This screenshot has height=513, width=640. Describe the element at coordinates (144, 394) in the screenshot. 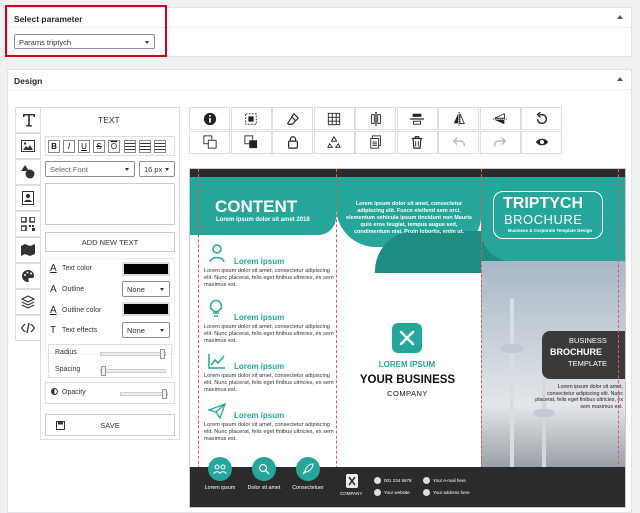

I see `opacity-slider` at that location.